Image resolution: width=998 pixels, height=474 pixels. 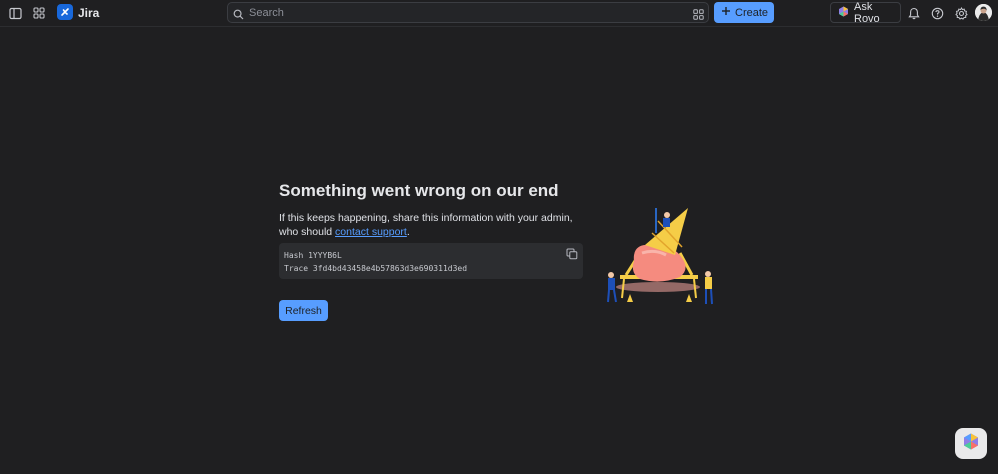 I want to click on settings-icon, so click(x=961, y=13).